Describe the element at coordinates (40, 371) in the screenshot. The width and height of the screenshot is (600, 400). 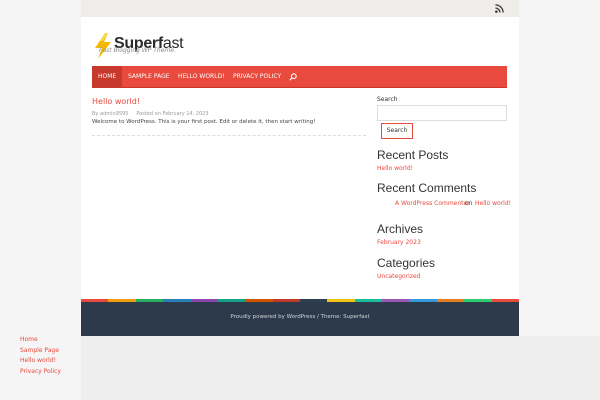
I see `footer-link-privacy-policy: Privacy Policy` at that location.